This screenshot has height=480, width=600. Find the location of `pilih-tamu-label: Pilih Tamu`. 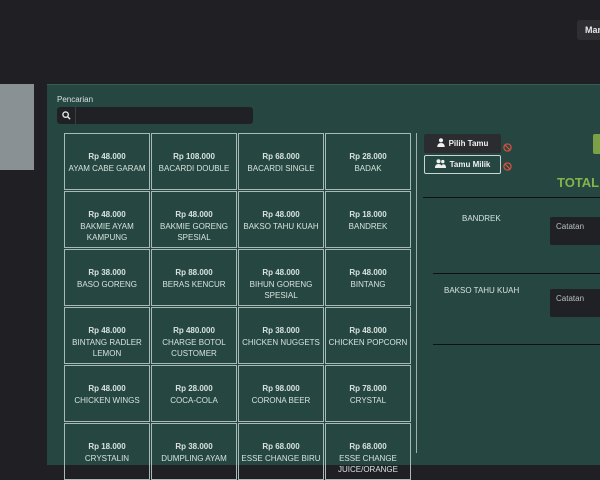

pilih-tamu-label: Pilih Tamu is located at coordinates (468, 143).